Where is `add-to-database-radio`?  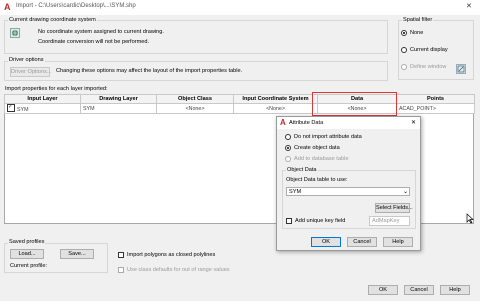
add-to-database-radio is located at coordinates (288, 159).